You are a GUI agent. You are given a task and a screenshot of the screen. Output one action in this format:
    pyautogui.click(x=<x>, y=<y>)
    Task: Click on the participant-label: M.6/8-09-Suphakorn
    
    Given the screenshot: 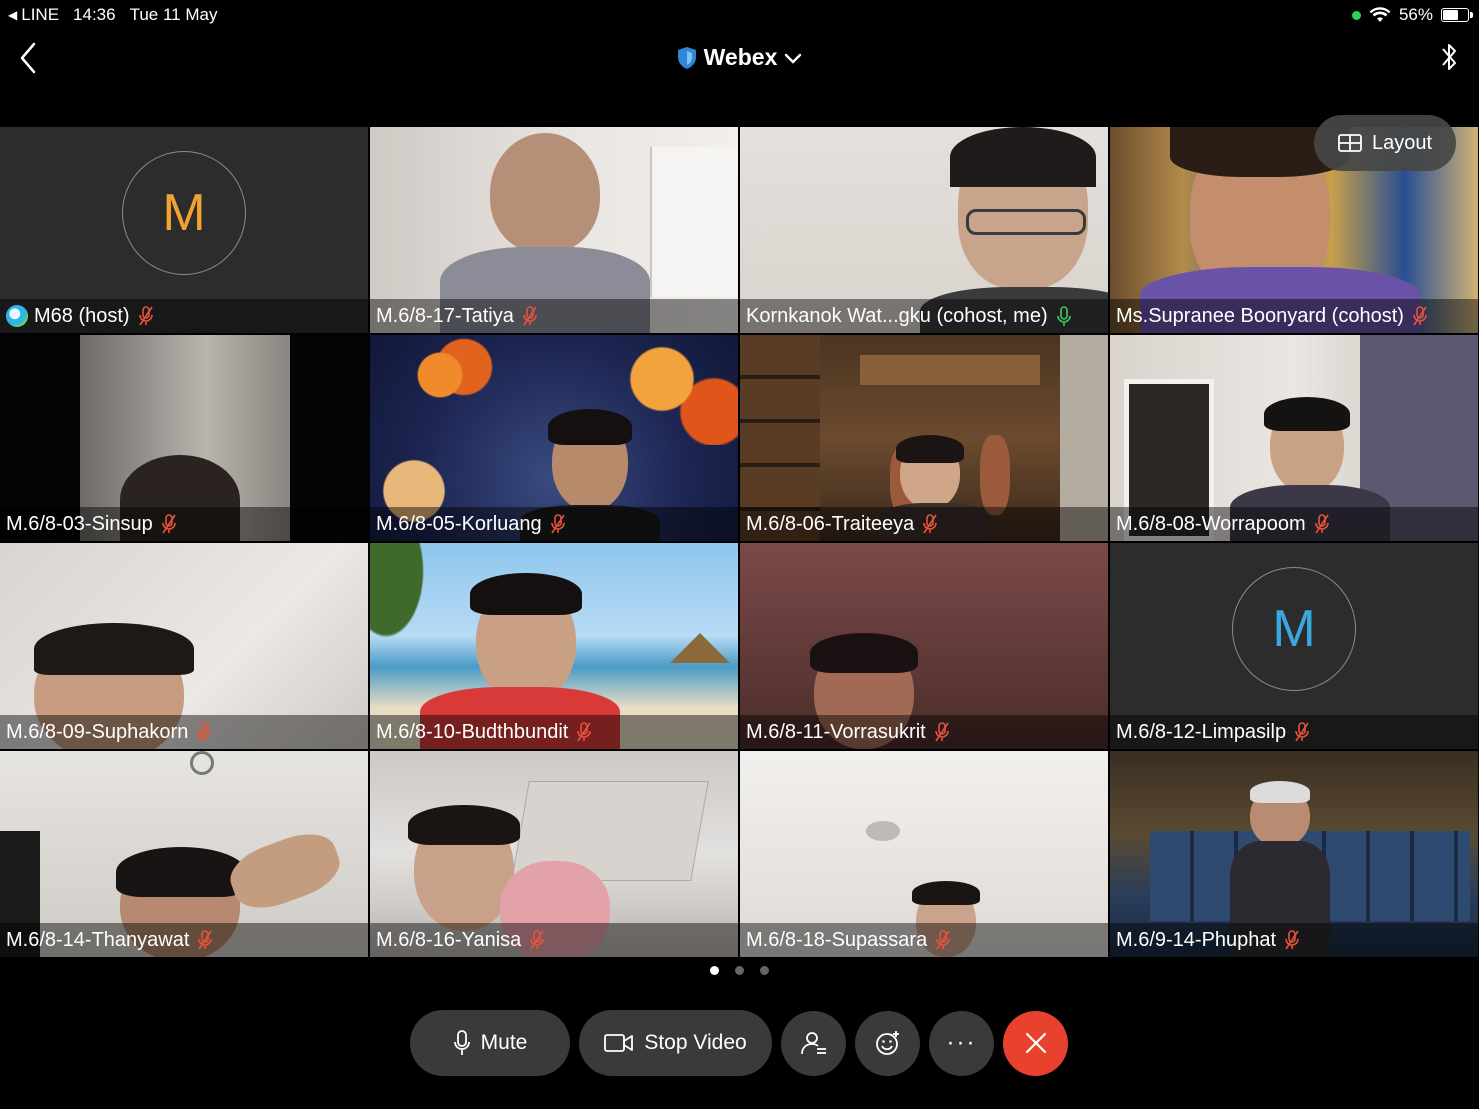 What is the action you would take?
    pyautogui.click(x=184, y=732)
    